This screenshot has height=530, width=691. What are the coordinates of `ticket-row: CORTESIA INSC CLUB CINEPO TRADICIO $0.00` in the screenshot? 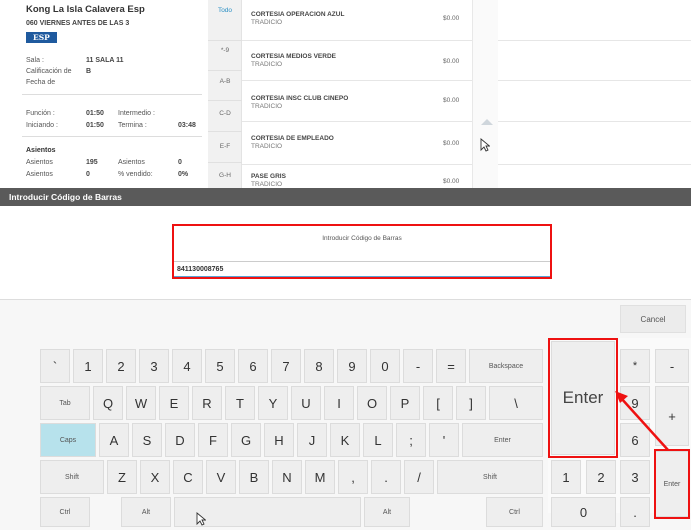 It's located at (357, 101).